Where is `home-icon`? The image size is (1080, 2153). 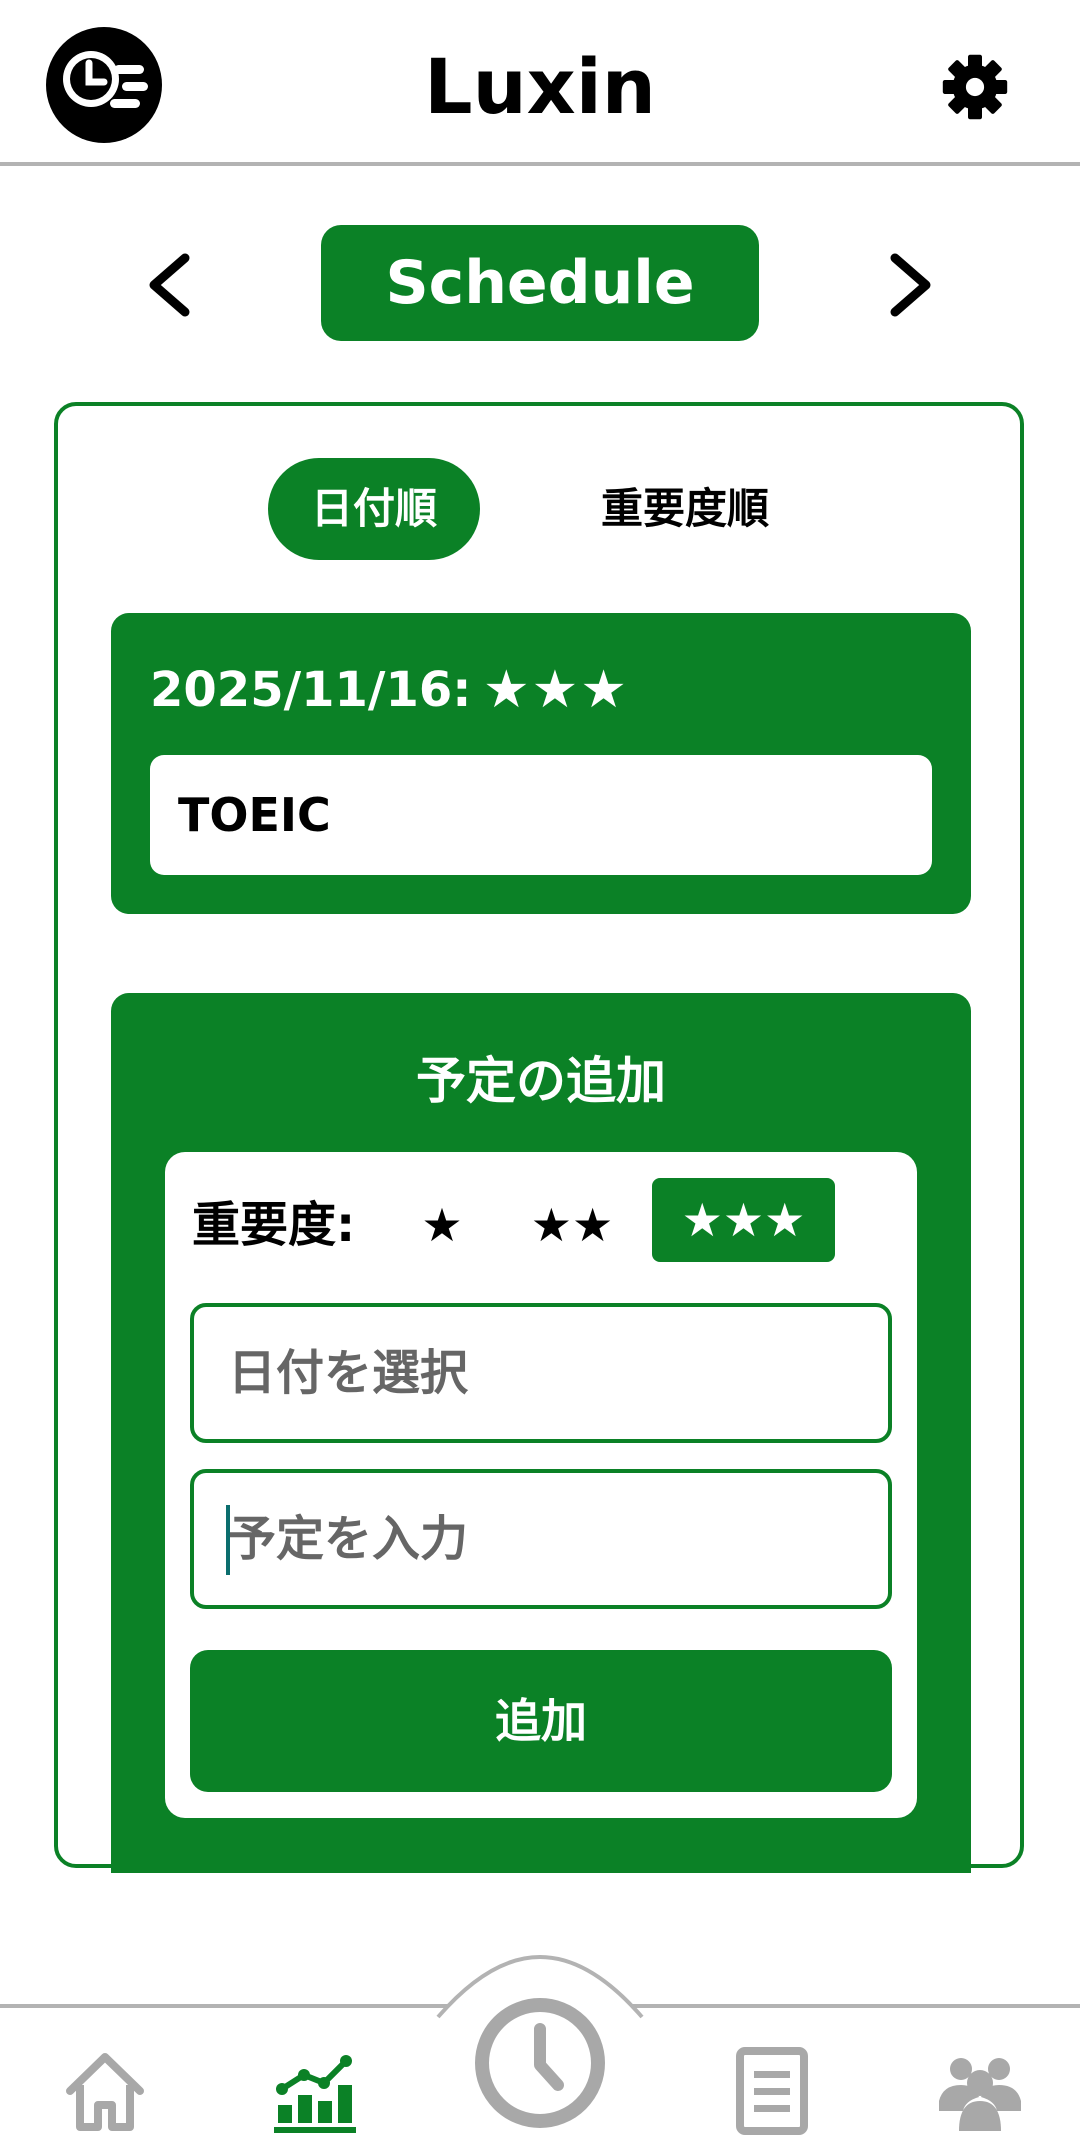 home-icon is located at coordinates (105, 2090).